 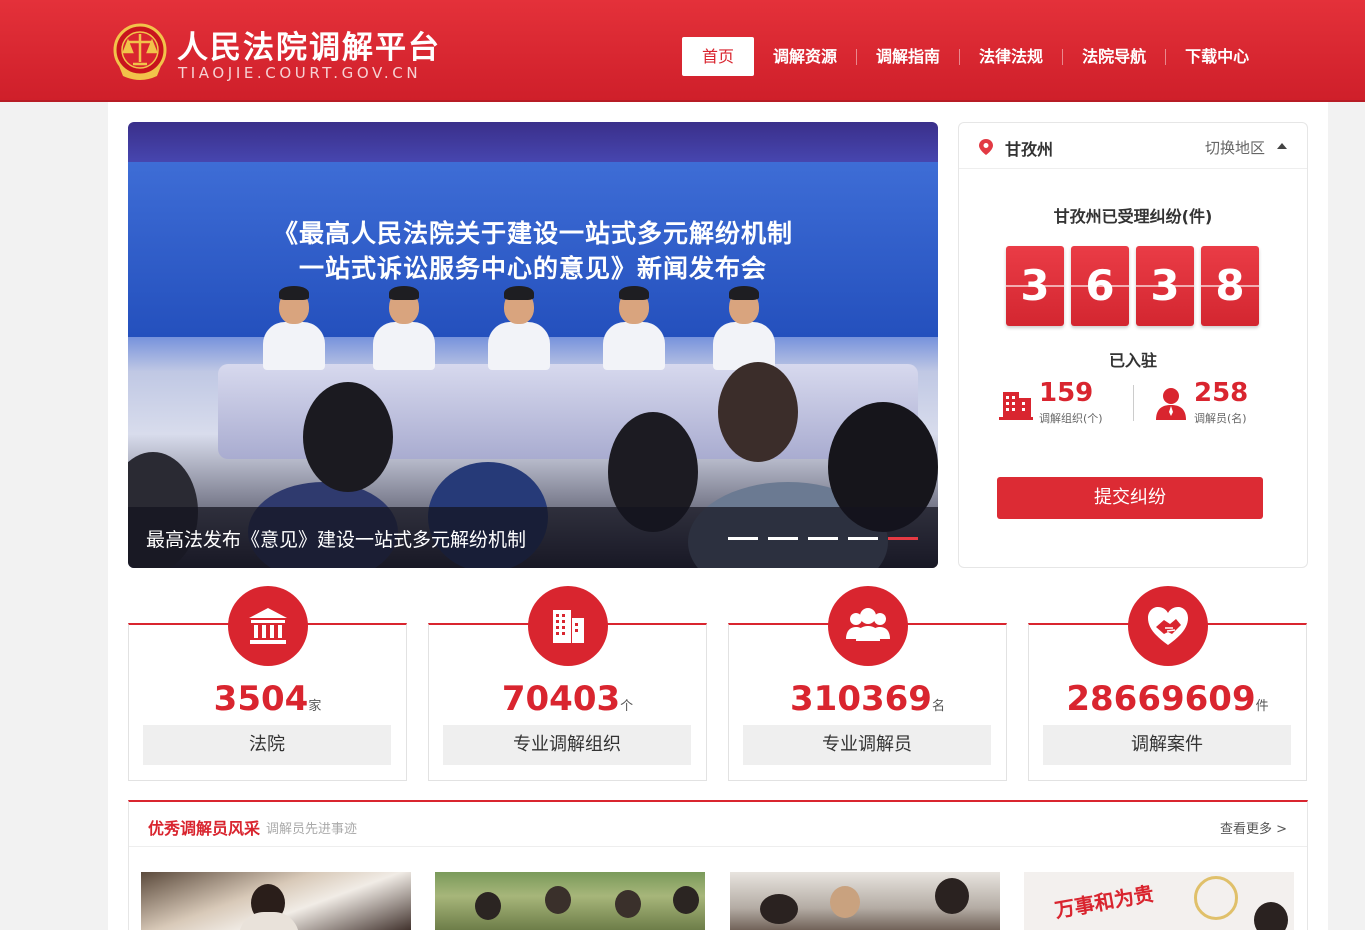 I want to click on stage-headline-line1: 《最高人民法院关于建设一站式多元解纷机制, so click(x=532, y=233).